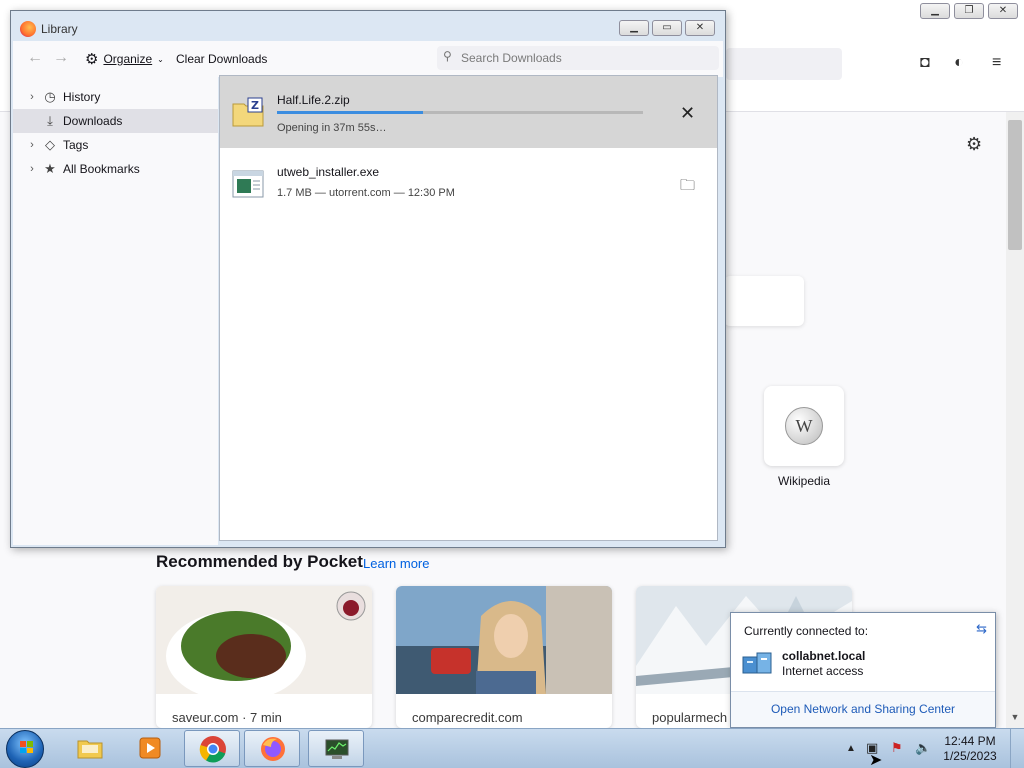 The height and width of the screenshot is (768, 1024). I want to click on maximize-button: ▭, so click(667, 28).